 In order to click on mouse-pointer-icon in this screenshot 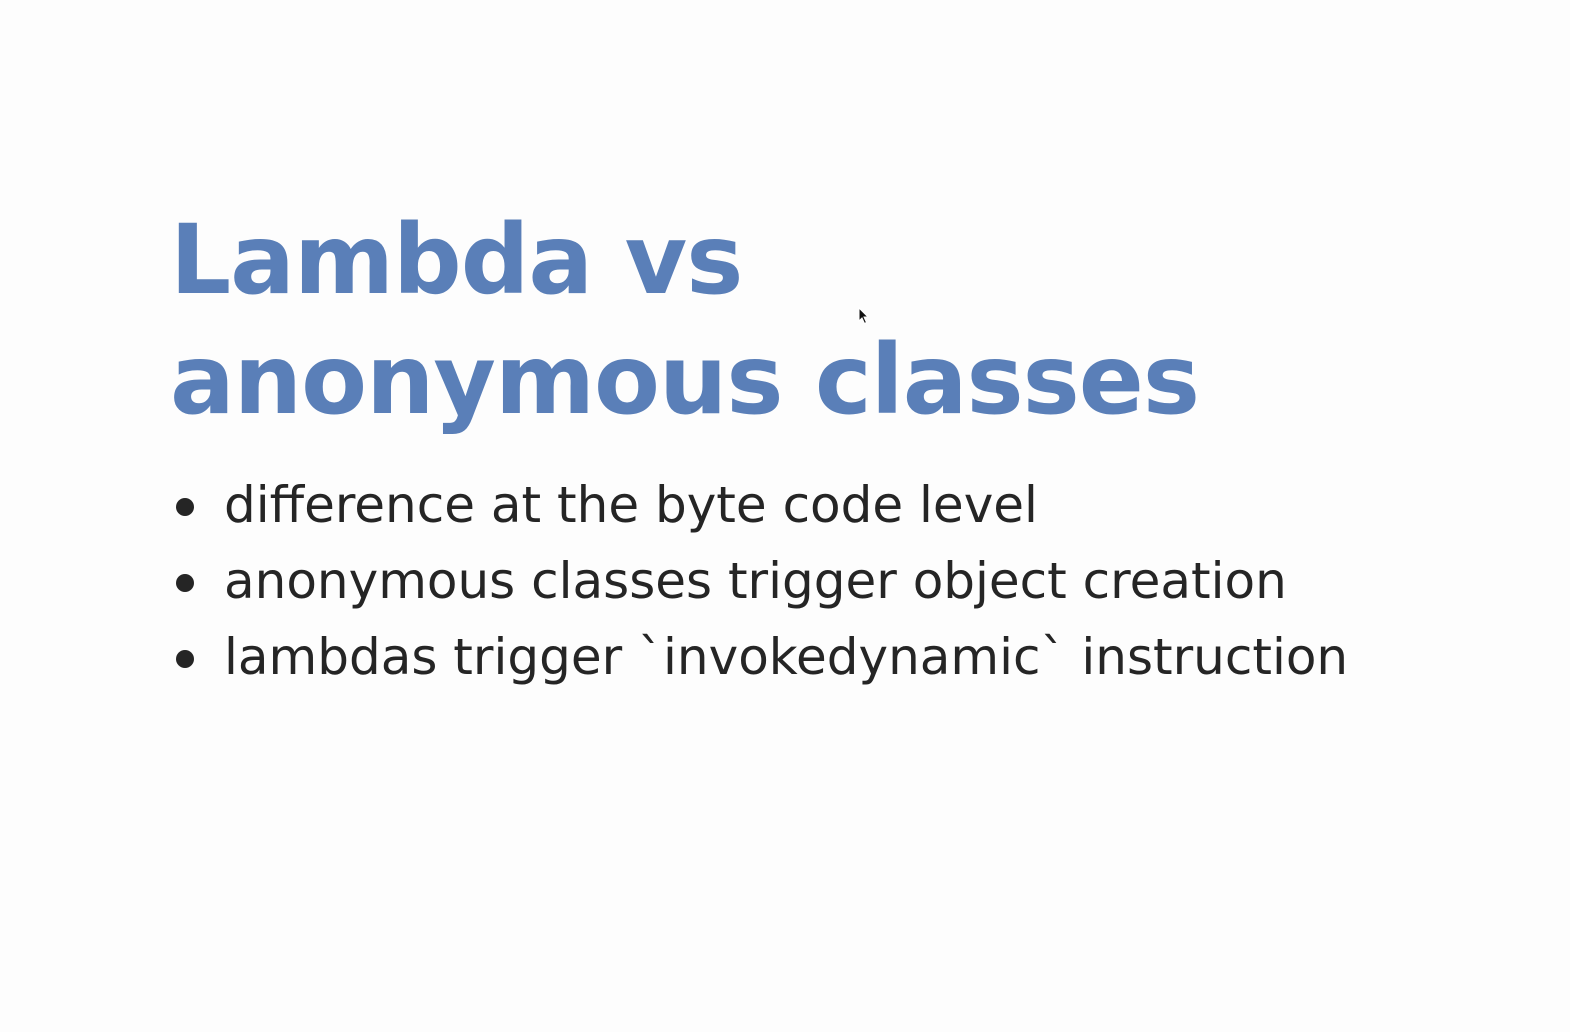, I will do `click(864, 316)`.